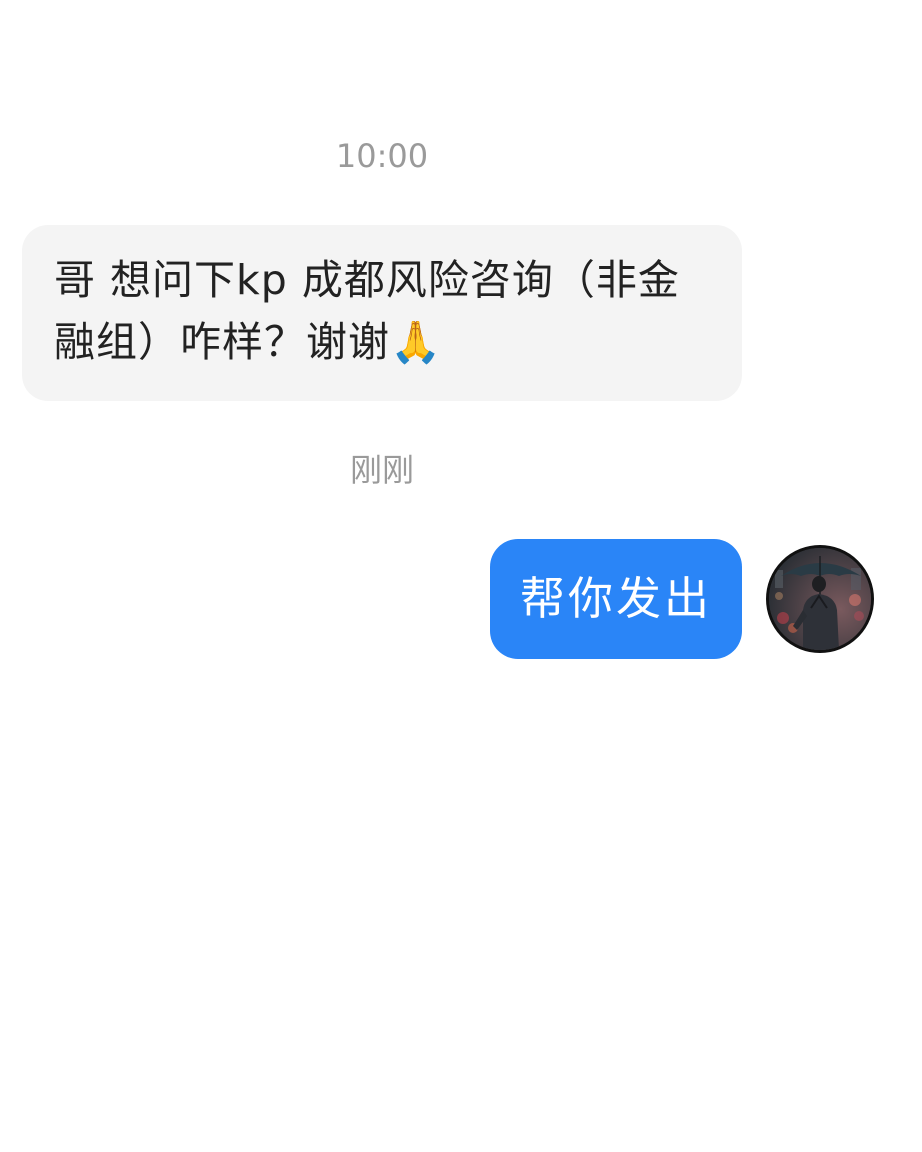  I want to click on outgoing-message-bubble: 帮你发出, so click(616, 599).